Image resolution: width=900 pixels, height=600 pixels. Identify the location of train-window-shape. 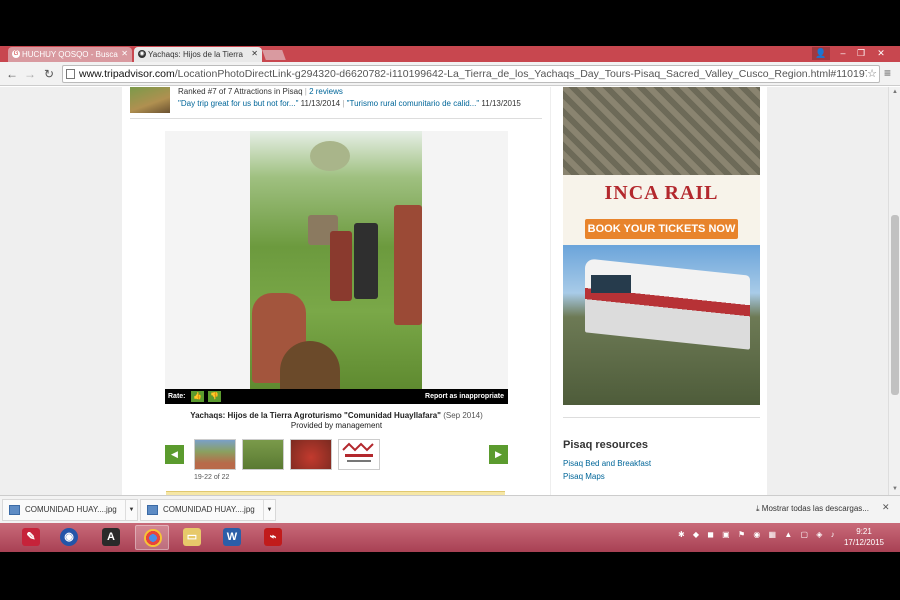
(611, 284).